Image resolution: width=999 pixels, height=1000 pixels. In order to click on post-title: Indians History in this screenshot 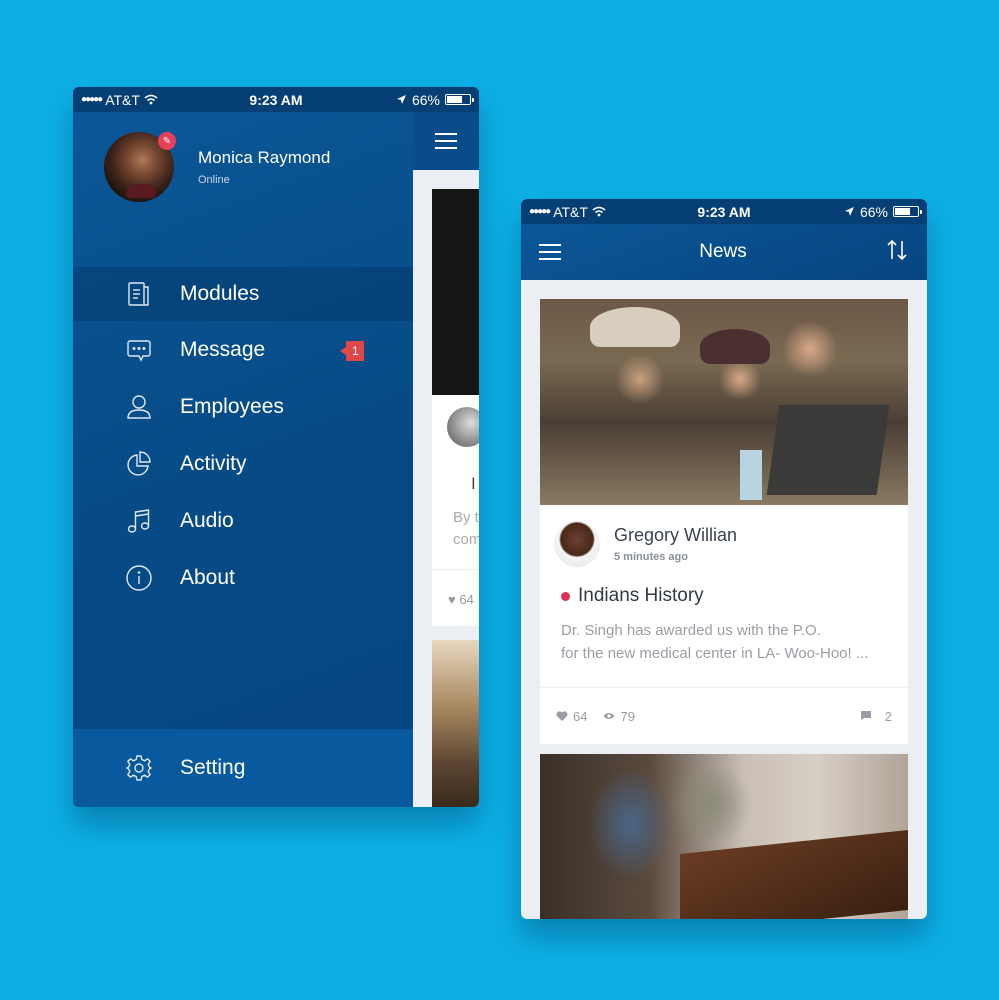, I will do `click(723, 596)`.